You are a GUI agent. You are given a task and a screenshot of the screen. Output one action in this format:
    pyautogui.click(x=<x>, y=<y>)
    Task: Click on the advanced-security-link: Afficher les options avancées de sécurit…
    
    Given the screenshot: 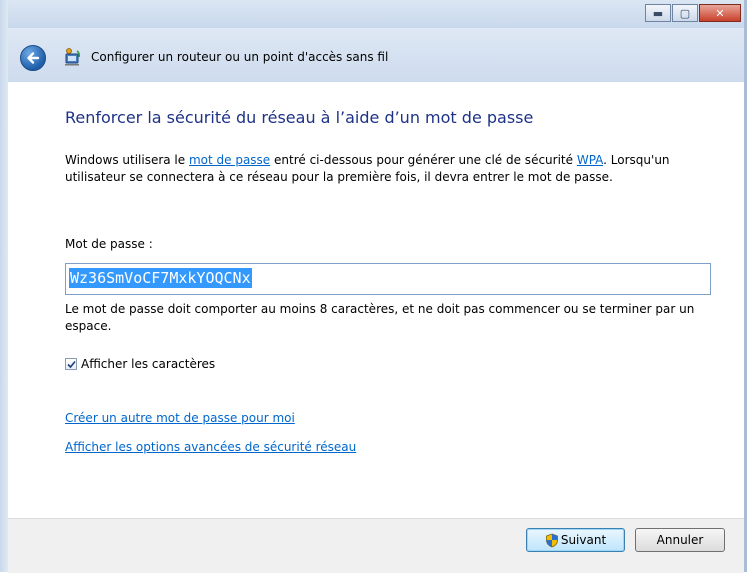 What is the action you would take?
    pyautogui.click(x=210, y=447)
    